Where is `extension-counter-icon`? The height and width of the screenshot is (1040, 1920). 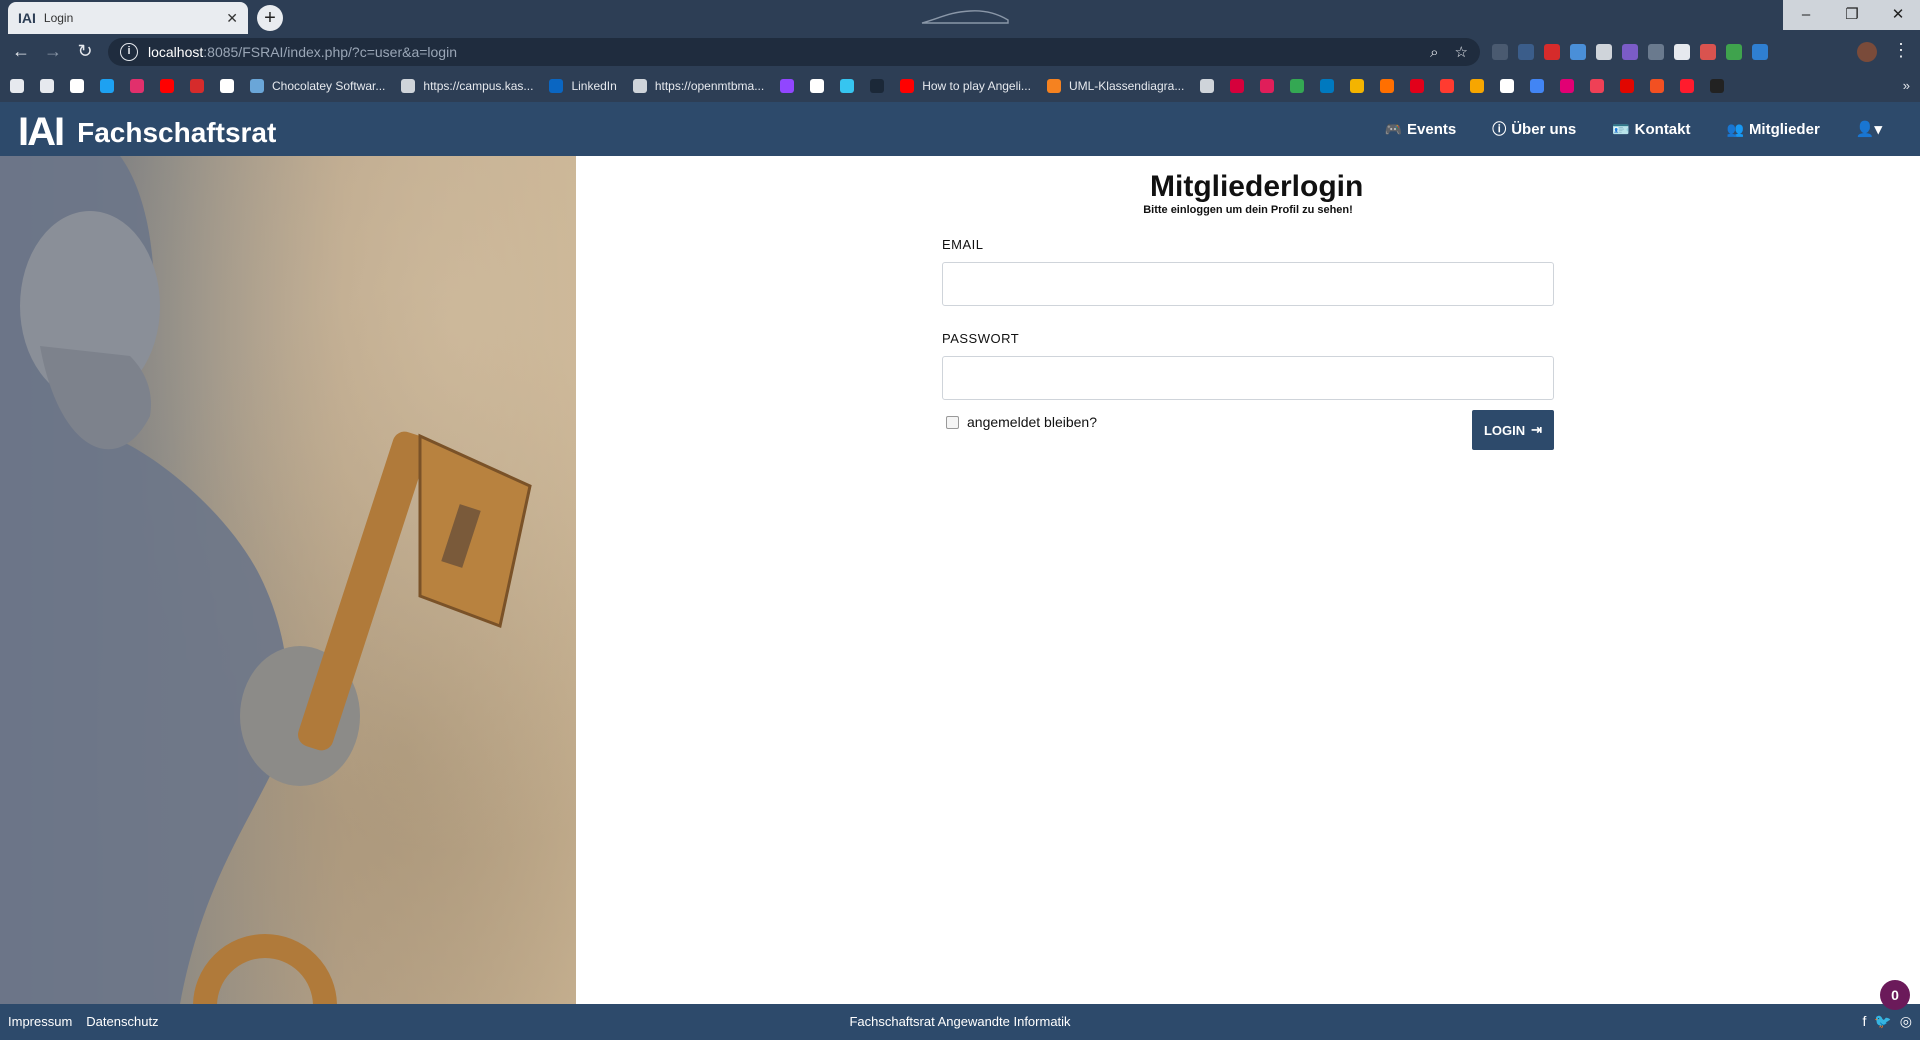 extension-counter-icon is located at coordinates (1760, 52).